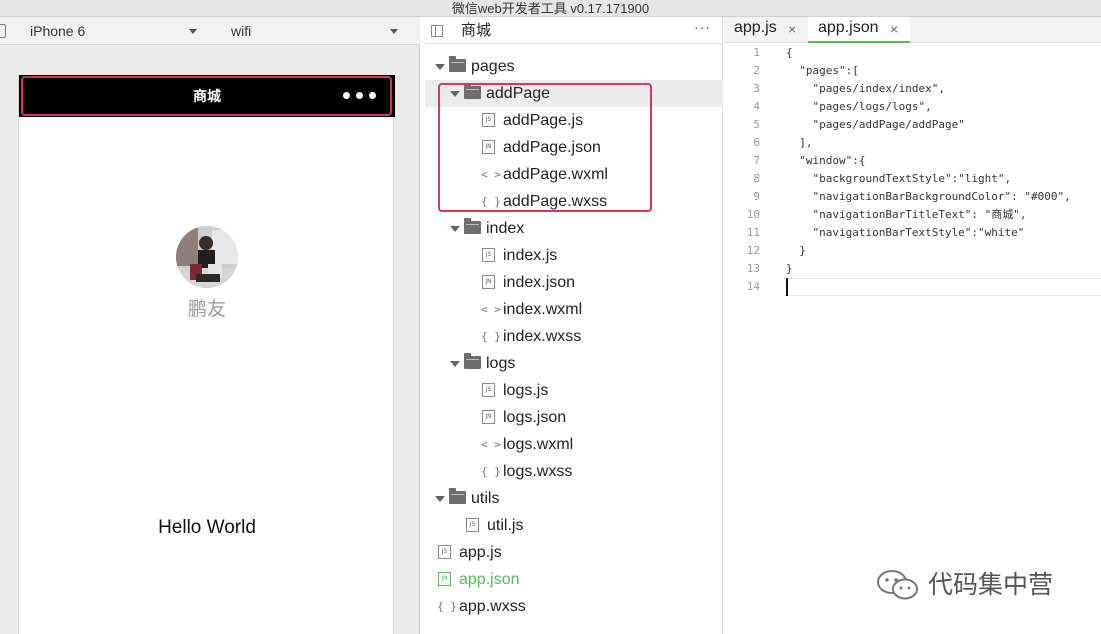 The height and width of the screenshot is (634, 1101). I want to click on tree-item-label: logs, so click(501, 363).